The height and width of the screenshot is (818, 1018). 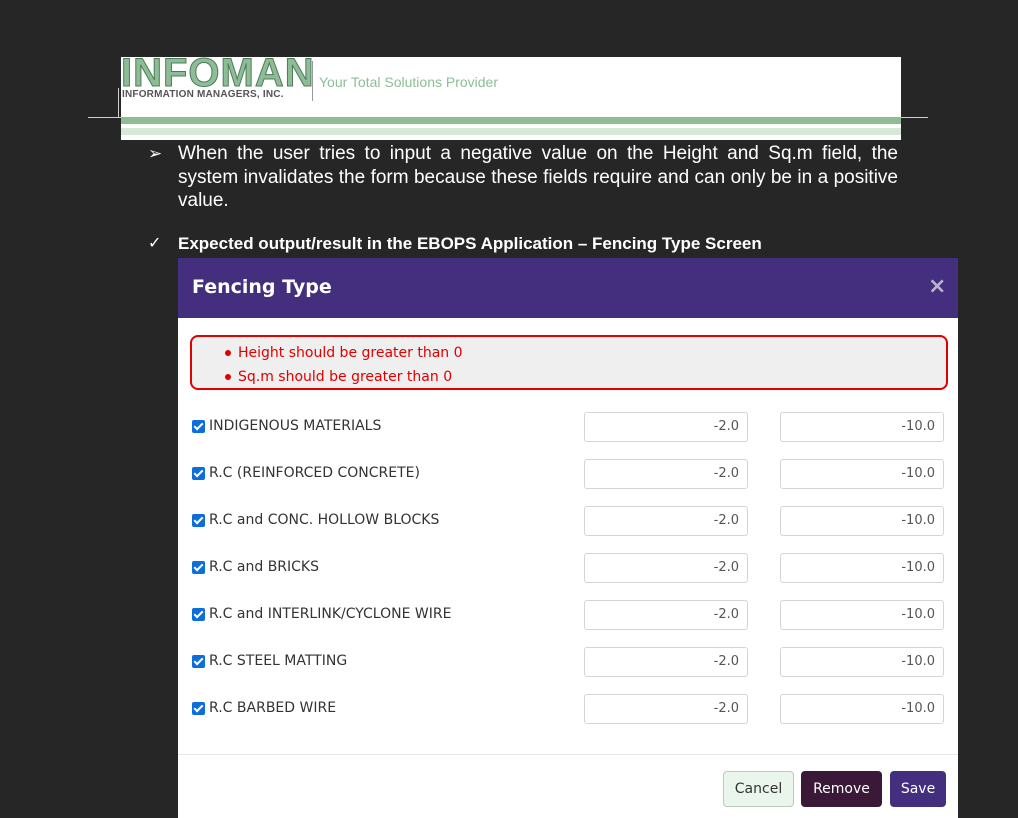 What do you see at coordinates (104, 117) in the screenshot?
I see `header-rule-left` at bounding box center [104, 117].